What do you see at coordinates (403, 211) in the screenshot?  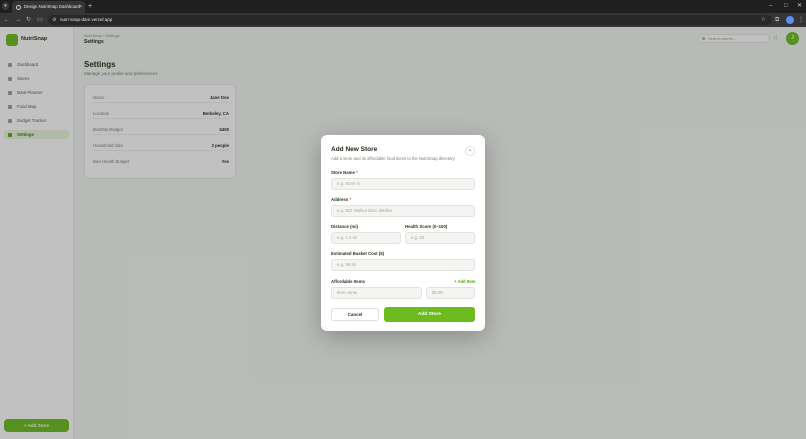 I see `address-field: e.g. 802 Walnut Blvd, Midline` at bounding box center [403, 211].